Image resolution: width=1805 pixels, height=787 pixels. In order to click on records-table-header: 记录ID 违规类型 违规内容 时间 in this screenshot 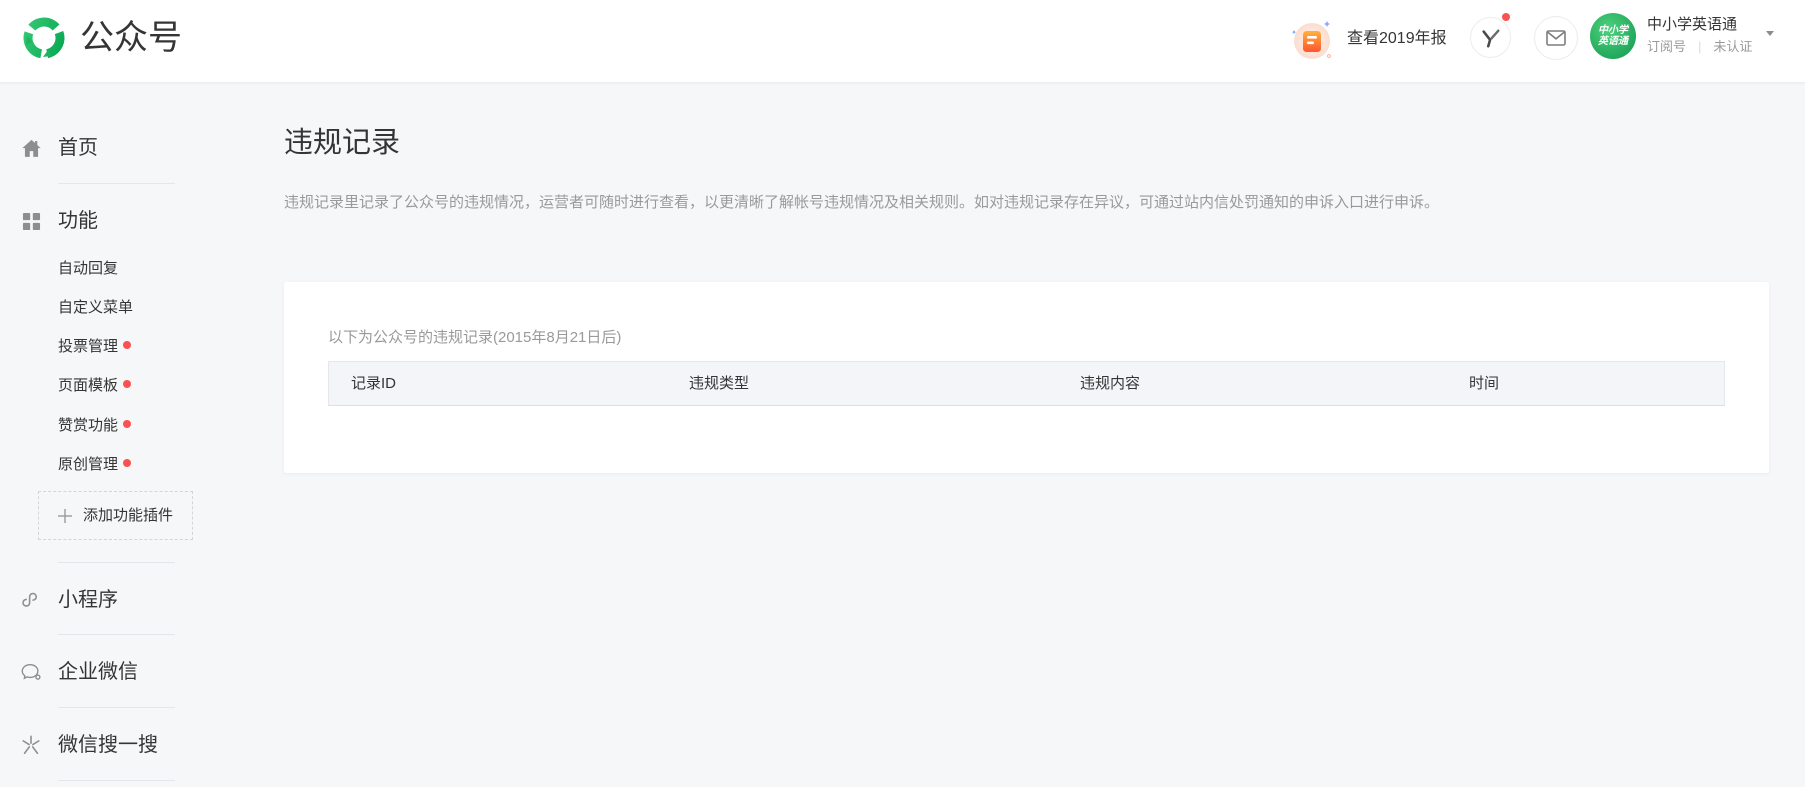, I will do `click(1026, 383)`.